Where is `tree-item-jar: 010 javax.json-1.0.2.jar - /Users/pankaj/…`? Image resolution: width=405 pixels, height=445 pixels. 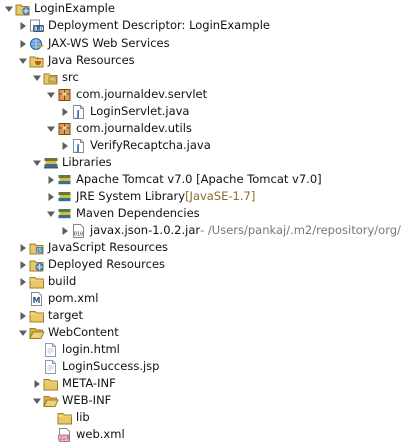
tree-item-jar: 010 javax.json-1.0.2.jar - /Users/pankaj/… is located at coordinates (230, 230).